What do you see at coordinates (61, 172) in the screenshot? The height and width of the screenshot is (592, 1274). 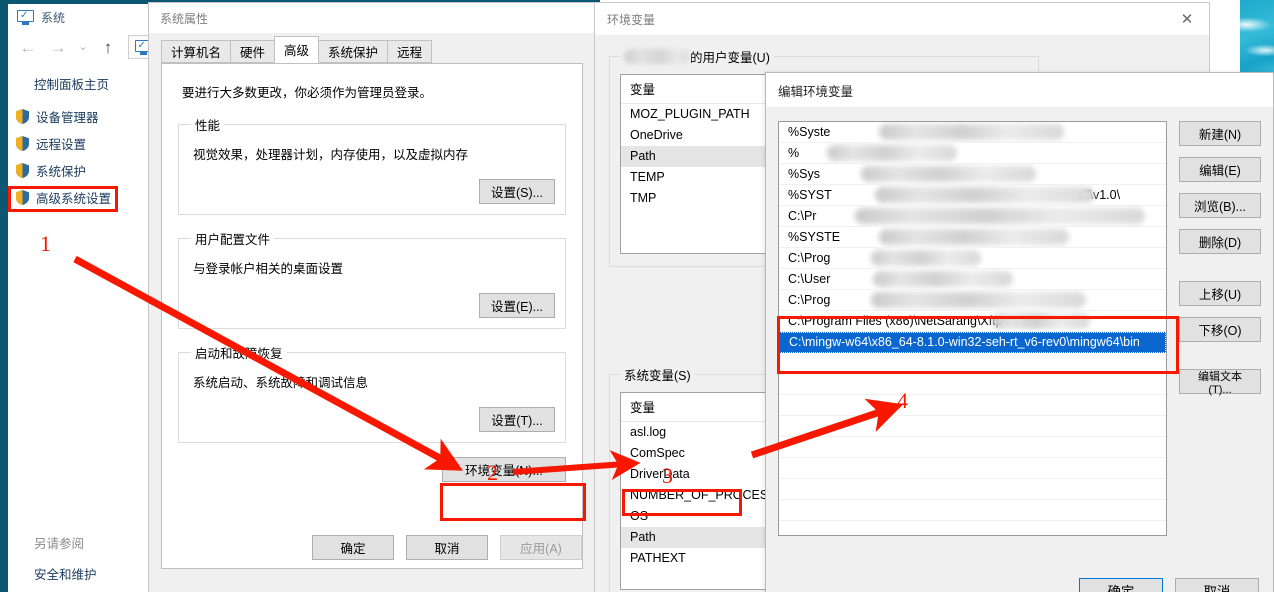 I see `sidebar-item-label: 系统保护` at bounding box center [61, 172].